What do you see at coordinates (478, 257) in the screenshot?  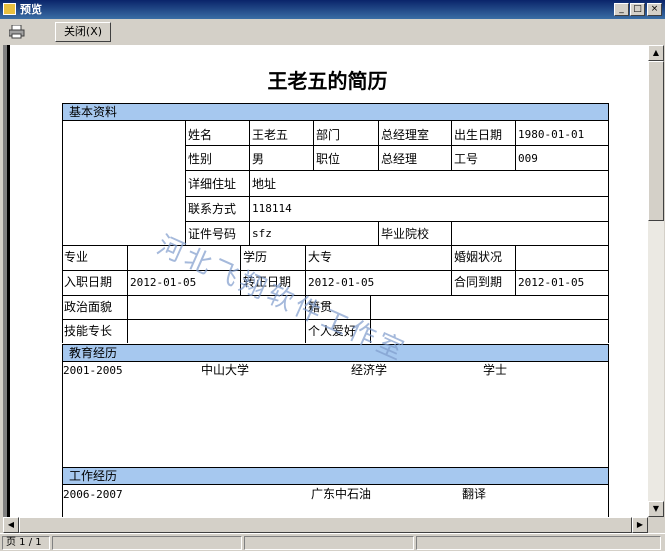 I see `label-marital: 婚姻状况` at bounding box center [478, 257].